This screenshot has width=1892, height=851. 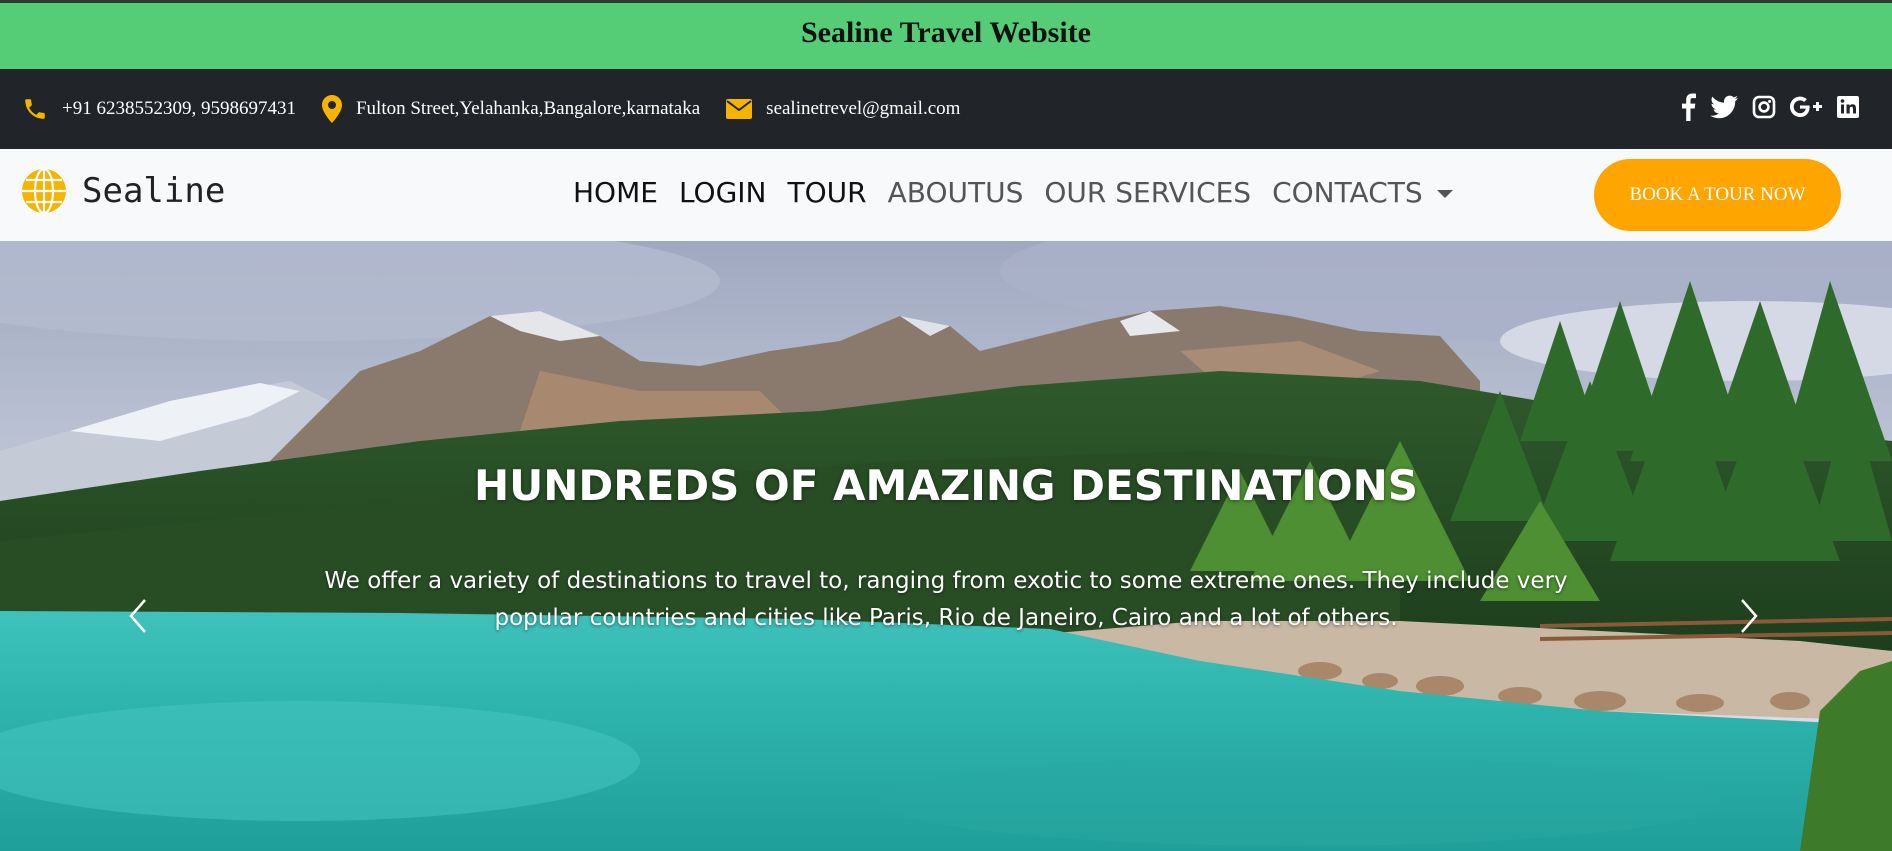 I want to click on phone-icon, so click(x=35, y=109).